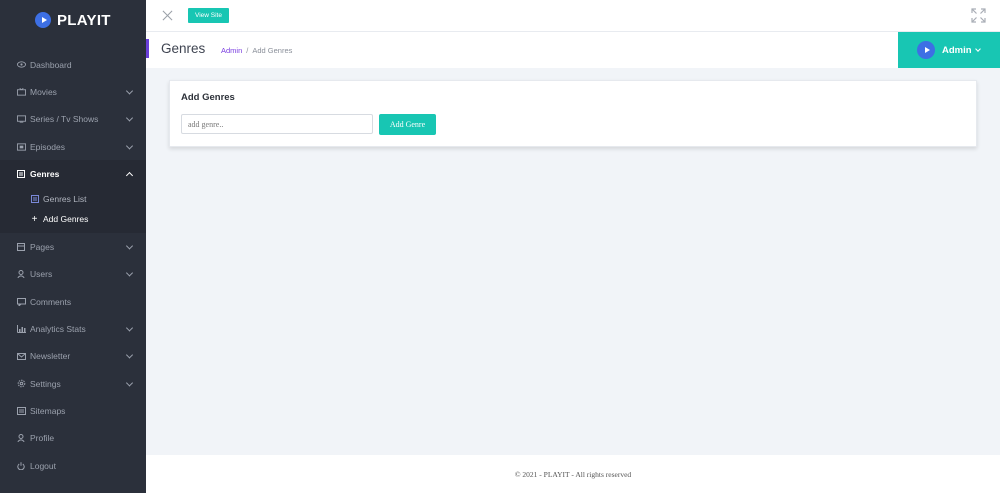  I want to click on footer: © 2021 - PLAYIT - All rights reserved, so click(573, 474).